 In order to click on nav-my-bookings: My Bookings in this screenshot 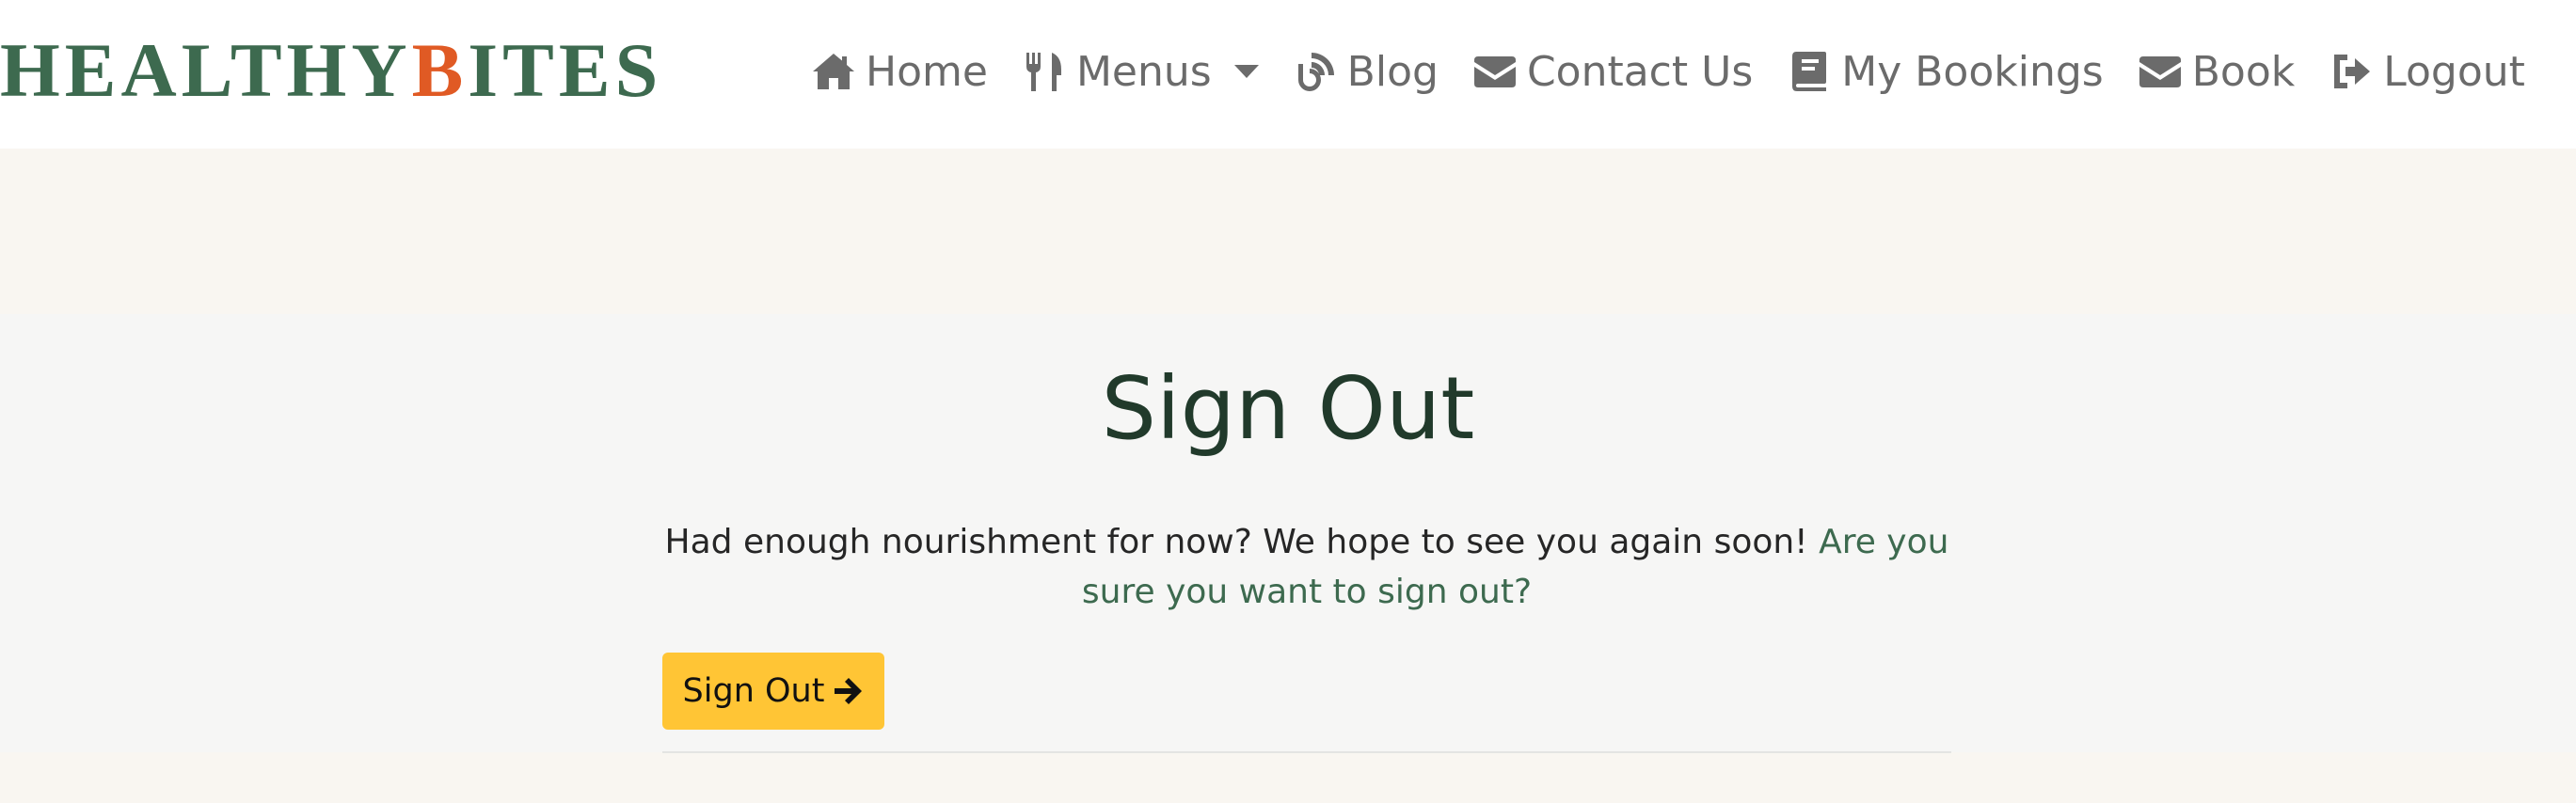, I will do `click(1946, 71)`.